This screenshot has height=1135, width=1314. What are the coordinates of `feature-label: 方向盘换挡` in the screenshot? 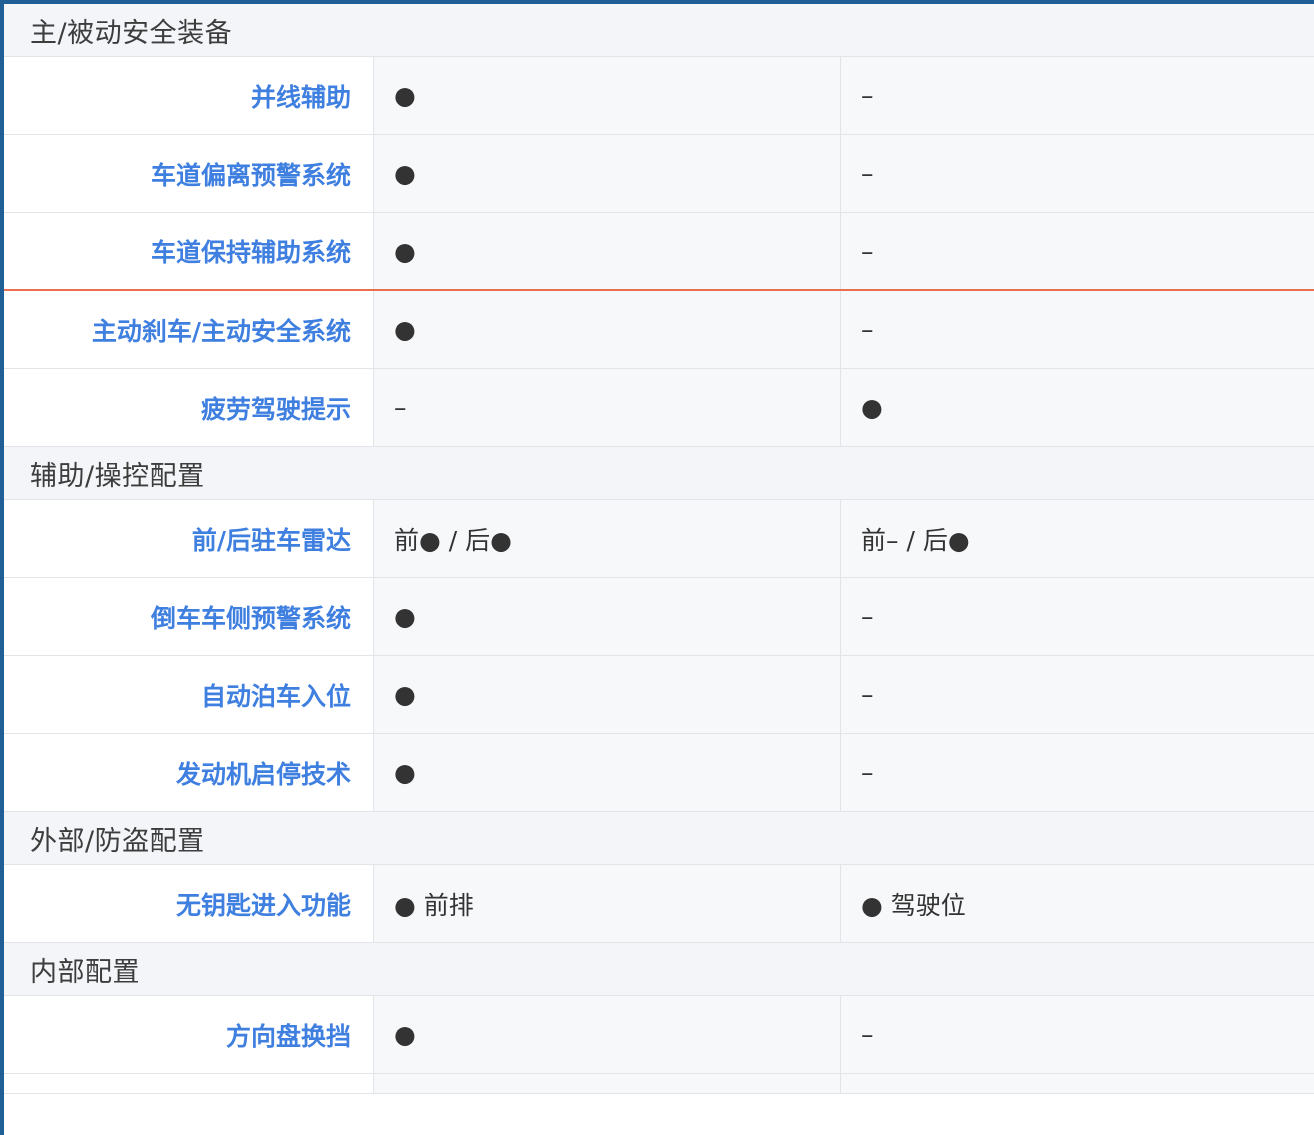 It's located at (189, 1034).